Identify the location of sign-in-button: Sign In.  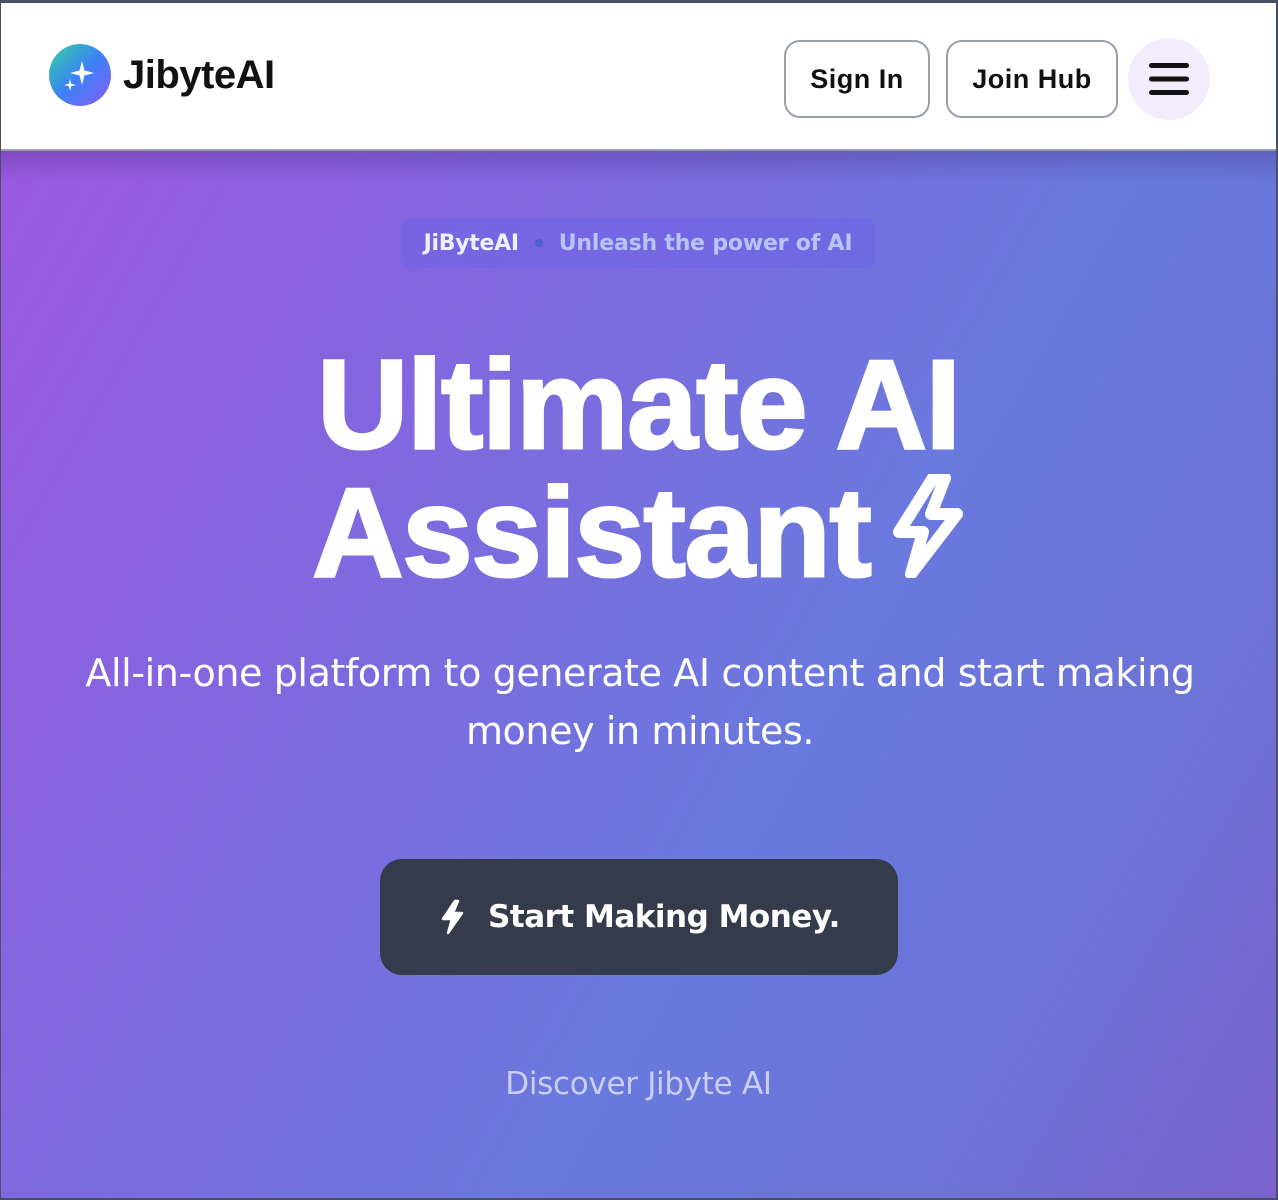
(857, 79).